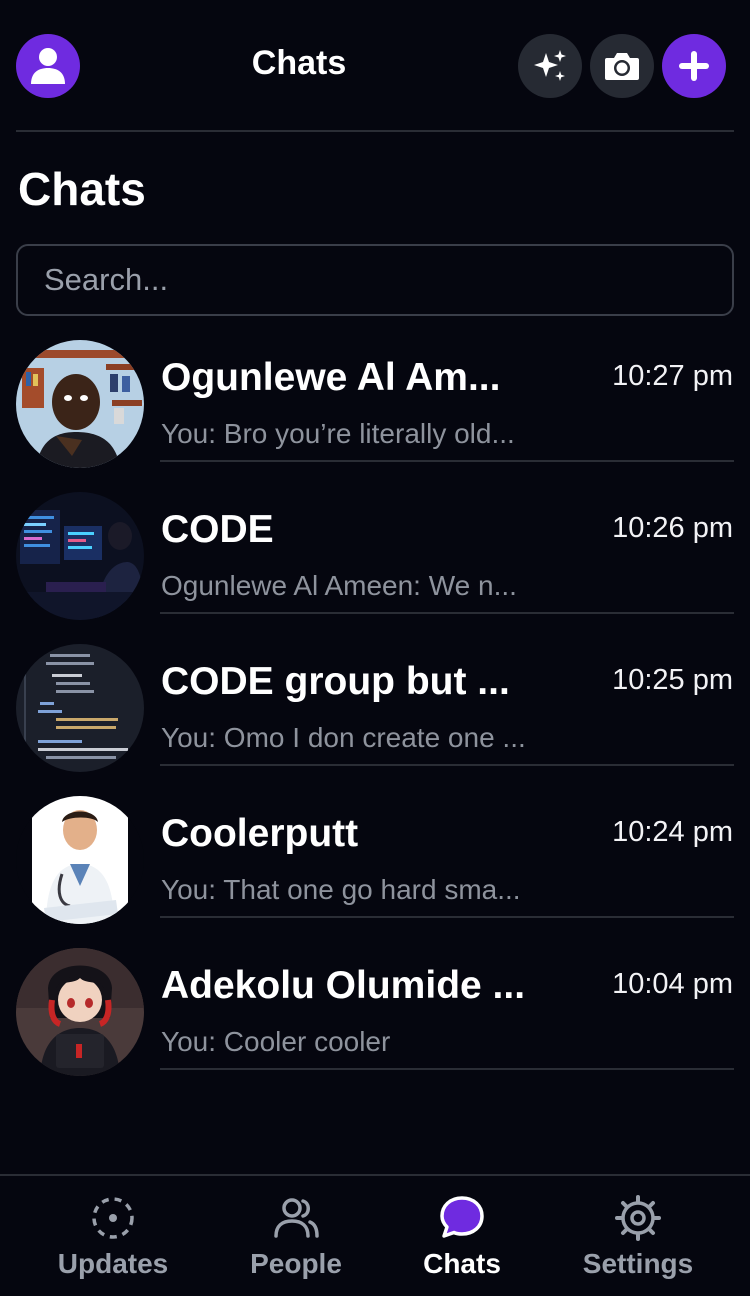 The image size is (750, 1296). I want to click on gear-icon, so click(638, 1218).